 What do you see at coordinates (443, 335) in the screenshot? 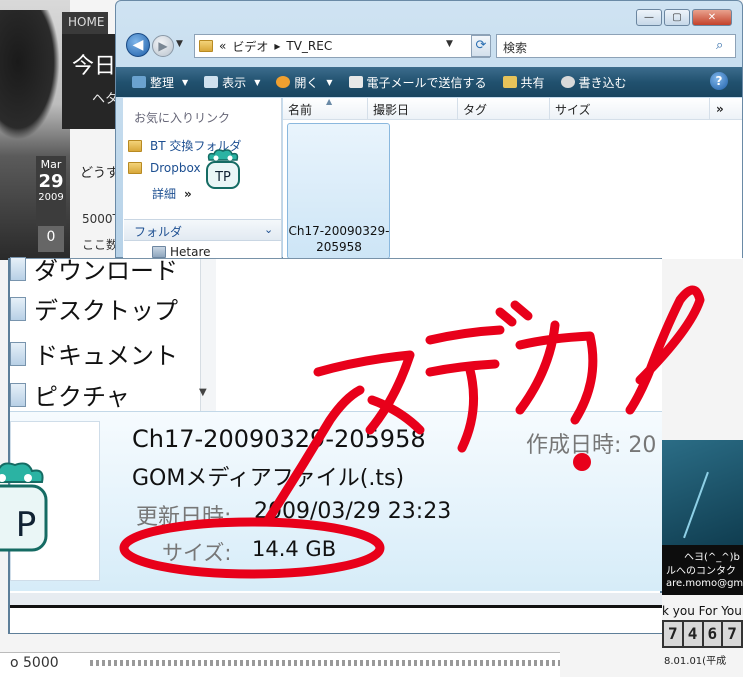
I see `zoom-file-area` at bounding box center [443, 335].